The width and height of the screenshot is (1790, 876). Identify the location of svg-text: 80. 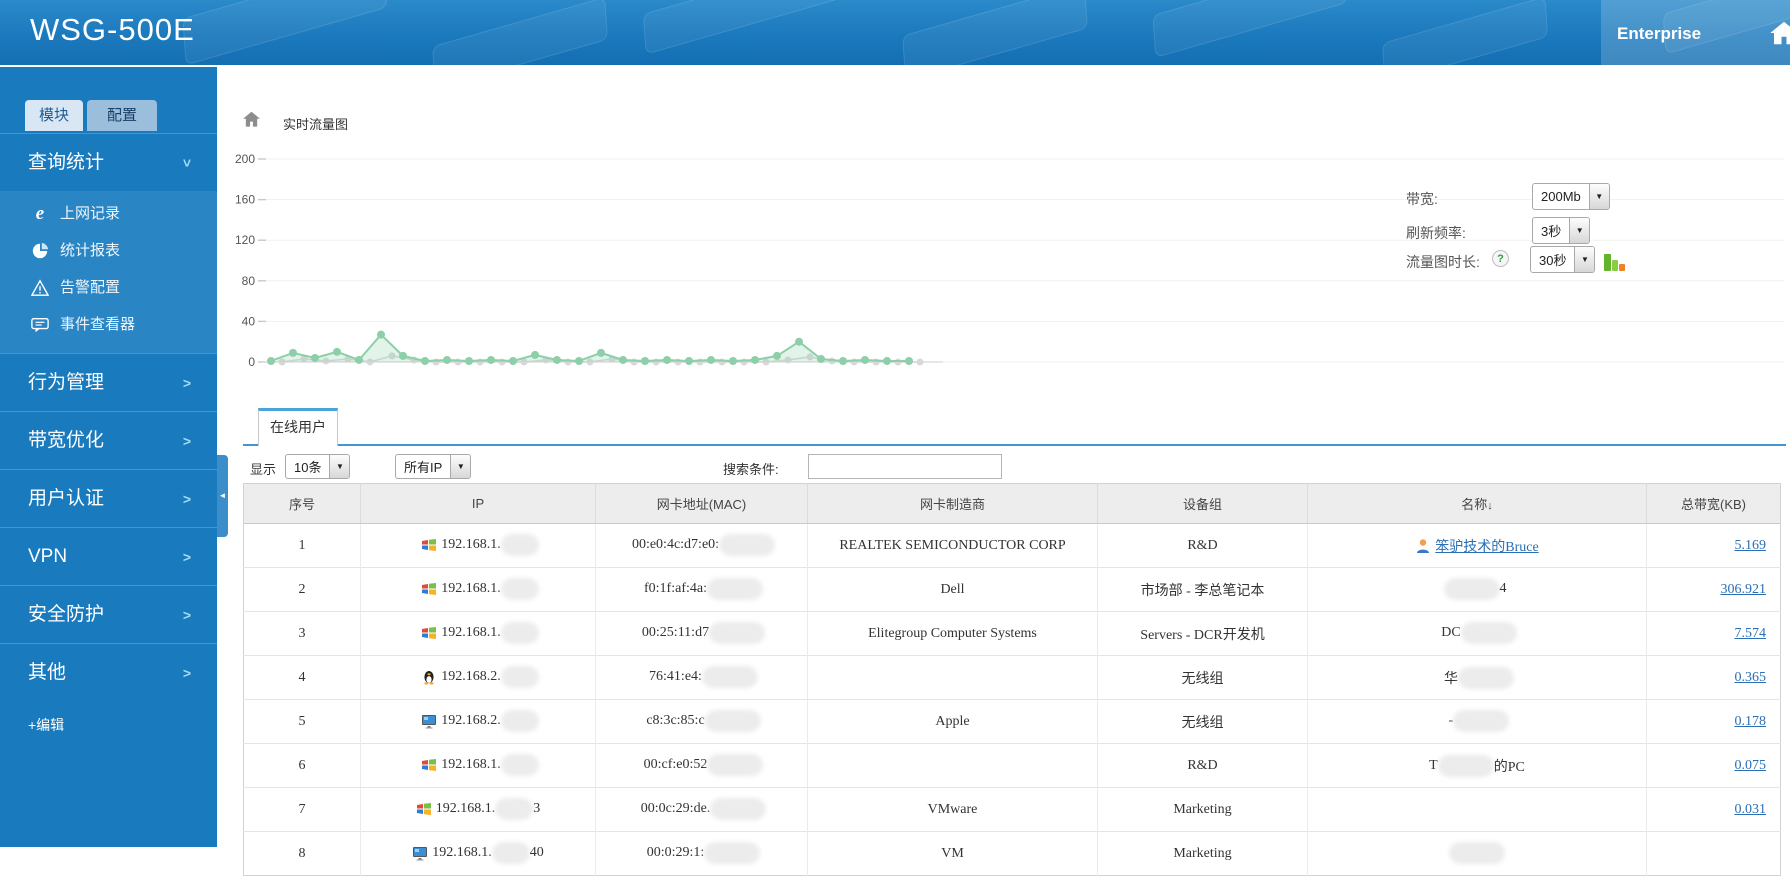
(249, 281).